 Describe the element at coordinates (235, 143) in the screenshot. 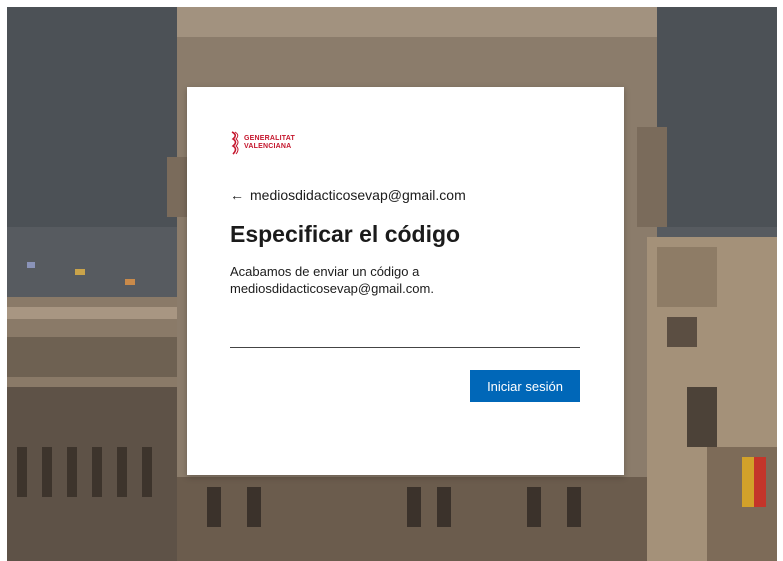

I see `generalitat-emblem-icon` at that location.